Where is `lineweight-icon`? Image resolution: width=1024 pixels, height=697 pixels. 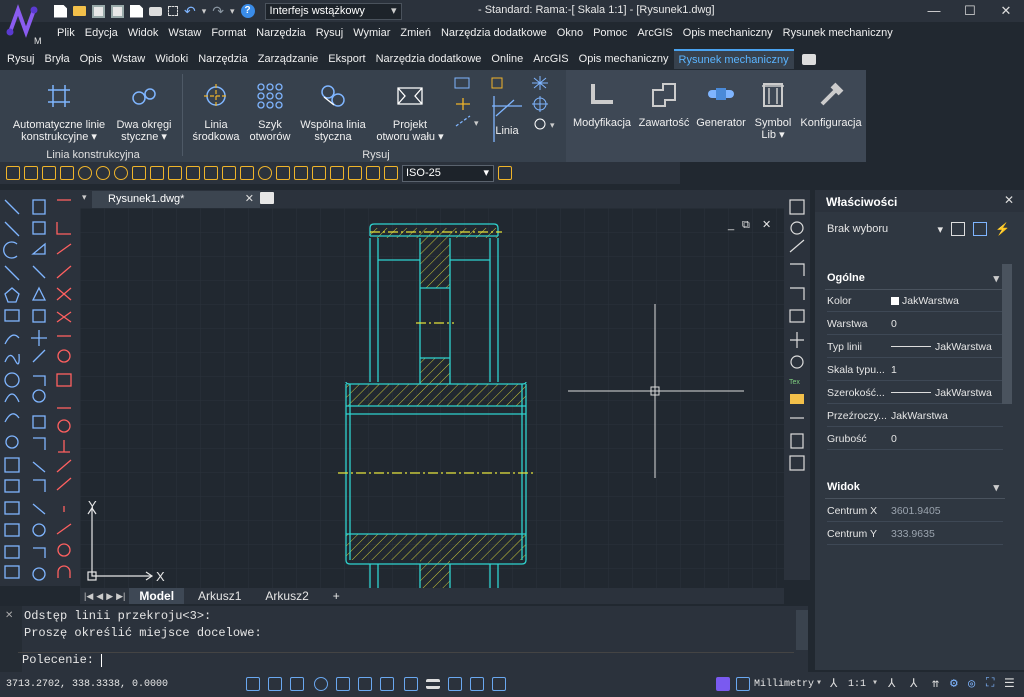 lineweight-icon is located at coordinates (433, 684).